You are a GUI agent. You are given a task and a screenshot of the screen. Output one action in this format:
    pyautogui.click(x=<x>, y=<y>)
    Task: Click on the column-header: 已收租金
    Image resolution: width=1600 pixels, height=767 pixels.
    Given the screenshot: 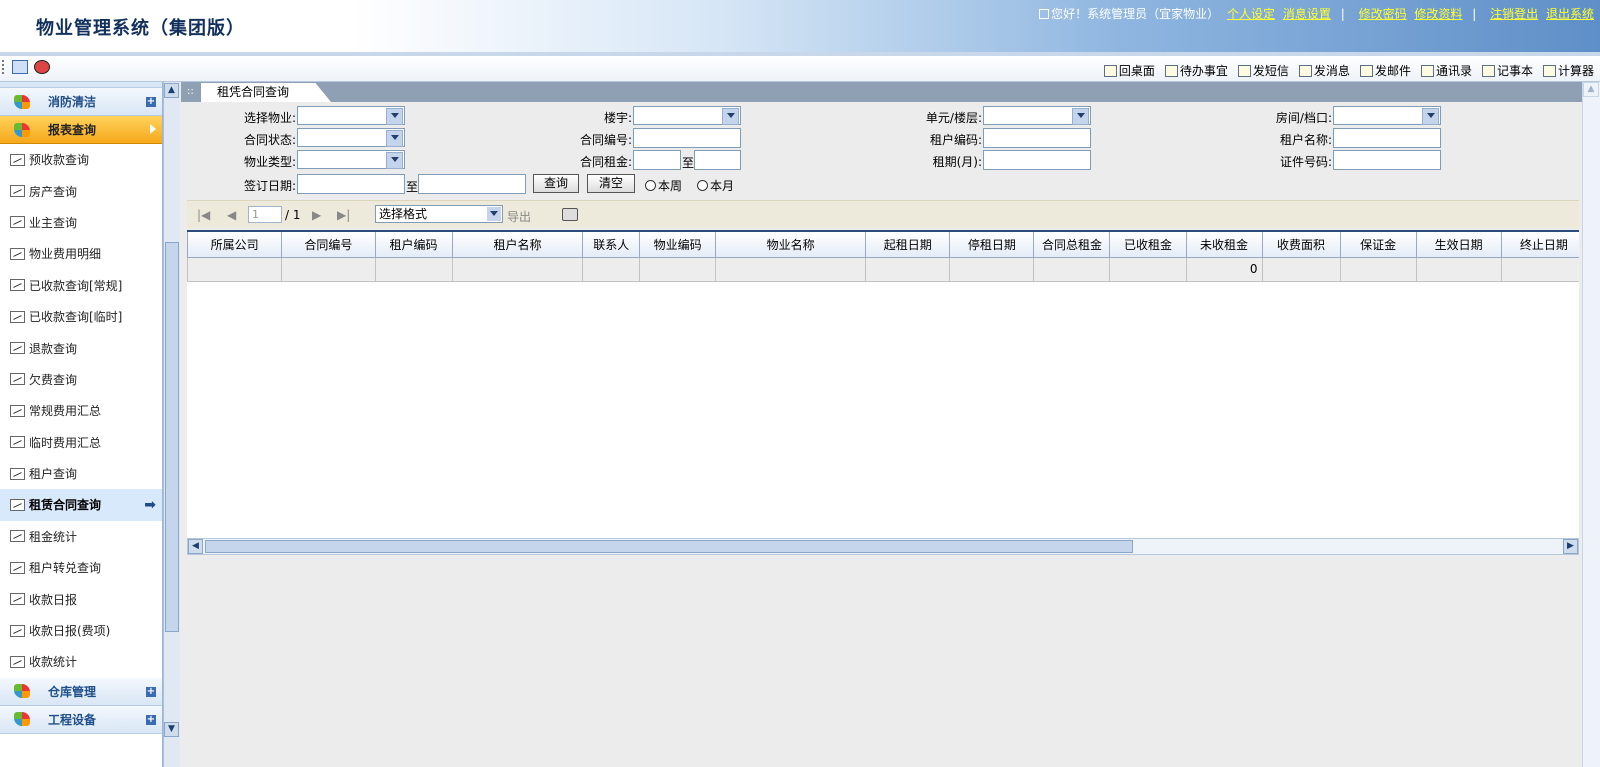 What is the action you would take?
    pyautogui.click(x=1148, y=244)
    